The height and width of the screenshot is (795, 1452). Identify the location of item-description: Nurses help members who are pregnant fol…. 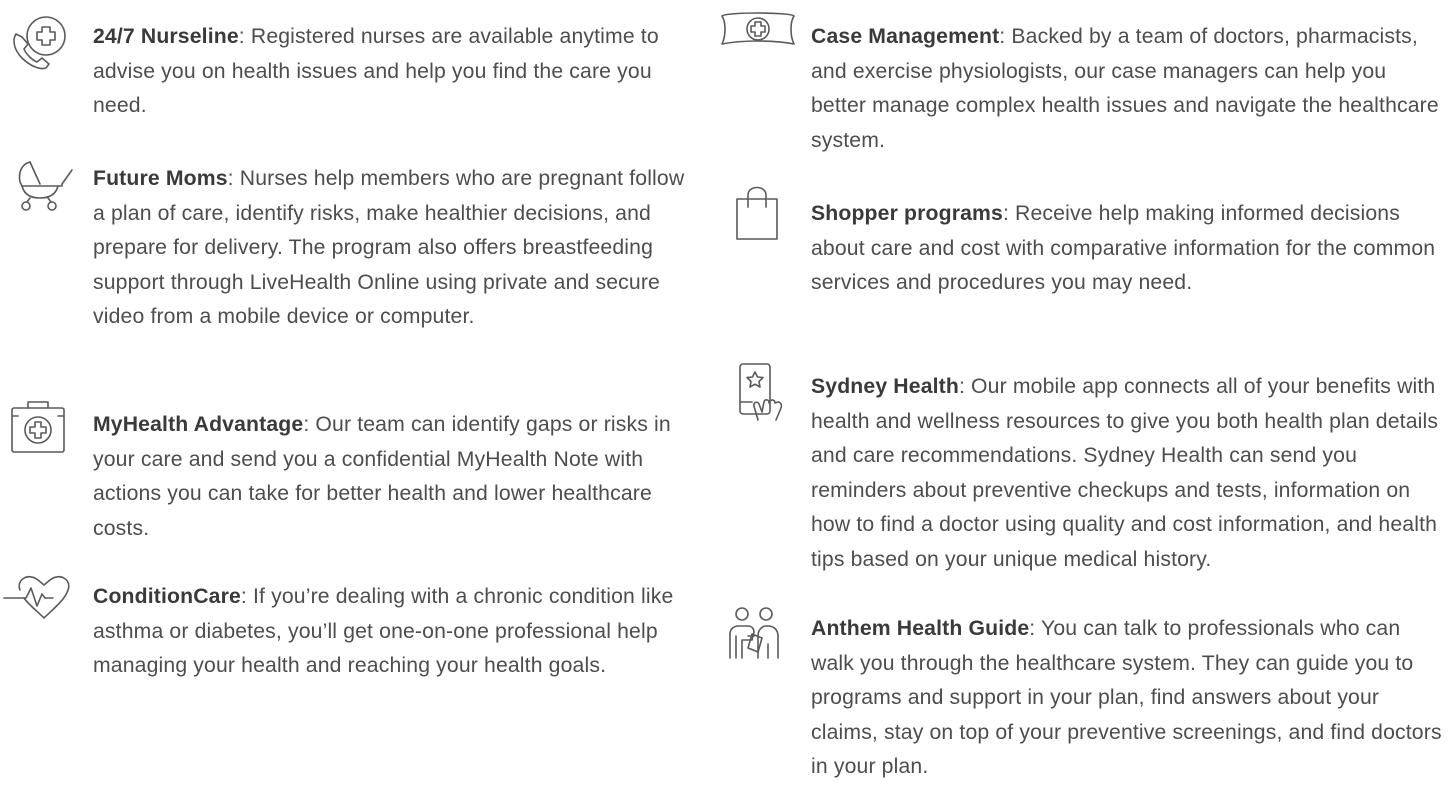
(389, 248).